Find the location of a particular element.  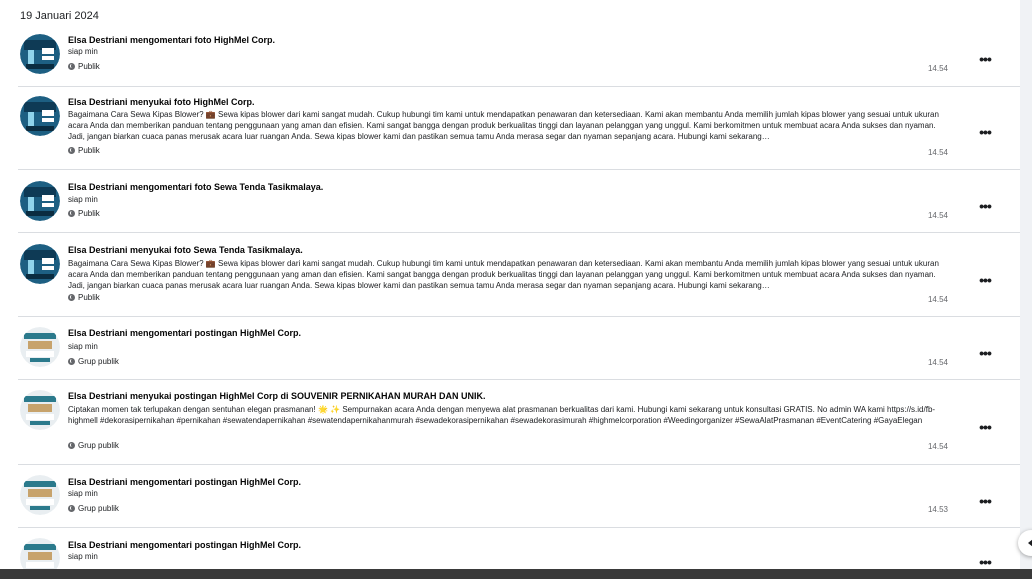

taskbar is located at coordinates (516, 574).